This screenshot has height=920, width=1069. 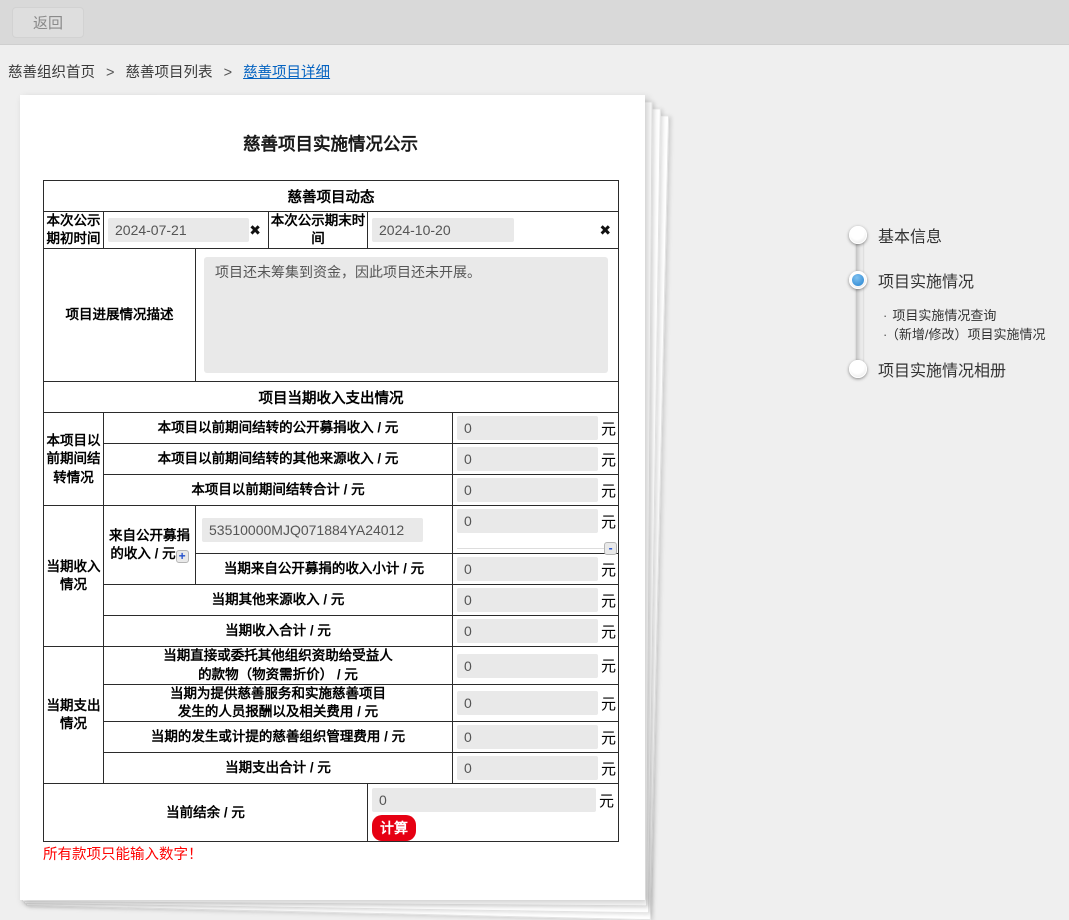 What do you see at coordinates (73, 576) in the screenshot?
I see `group-label-income: 当期收入情况` at bounding box center [73, 576].